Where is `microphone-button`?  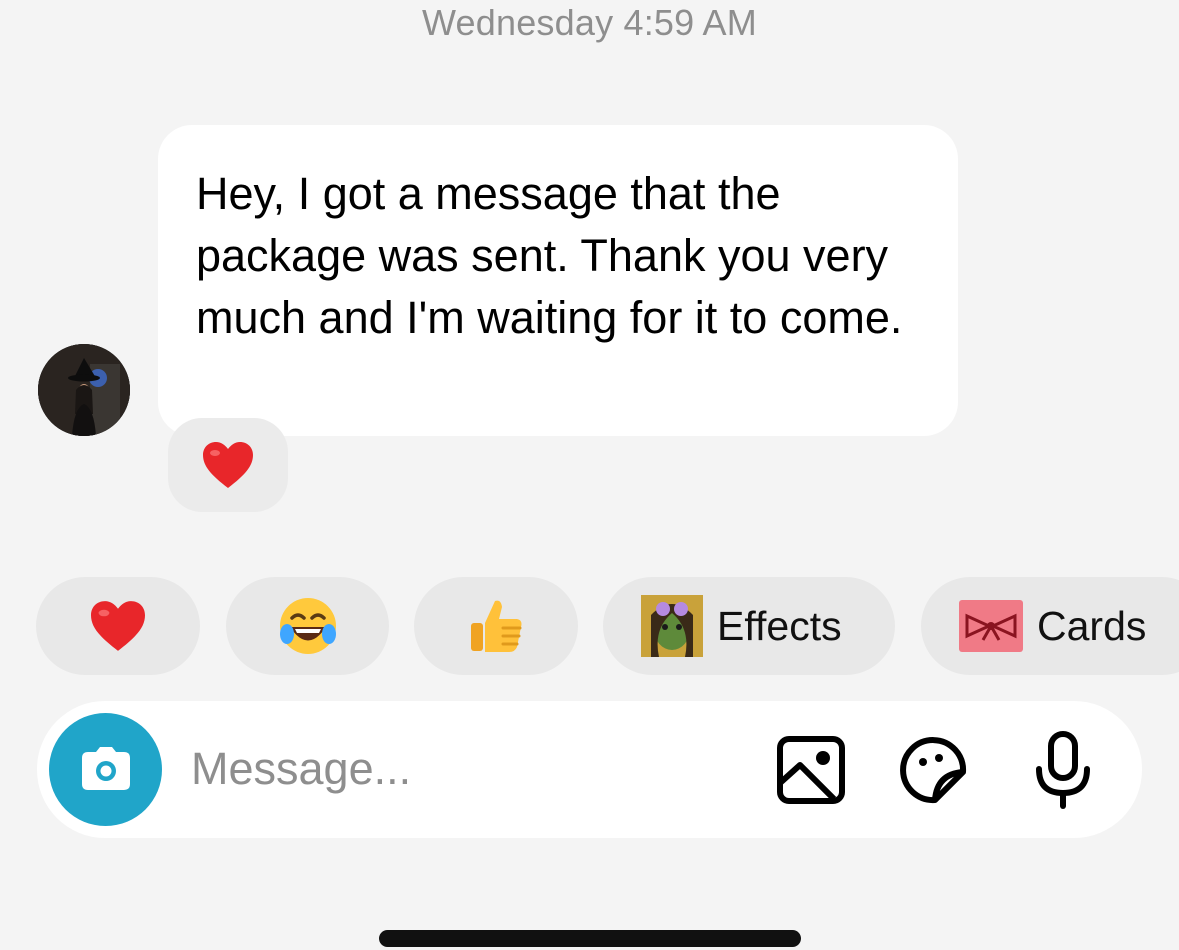 microphone-button is located at coordinates (1063, 770).